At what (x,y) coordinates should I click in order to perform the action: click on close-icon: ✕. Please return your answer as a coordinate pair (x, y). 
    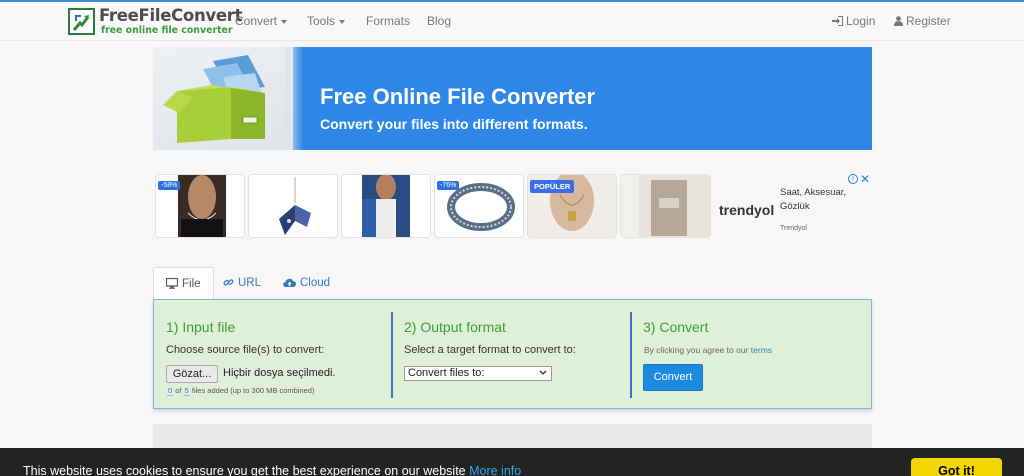
    Looking at the image, I should click on (865, 179).